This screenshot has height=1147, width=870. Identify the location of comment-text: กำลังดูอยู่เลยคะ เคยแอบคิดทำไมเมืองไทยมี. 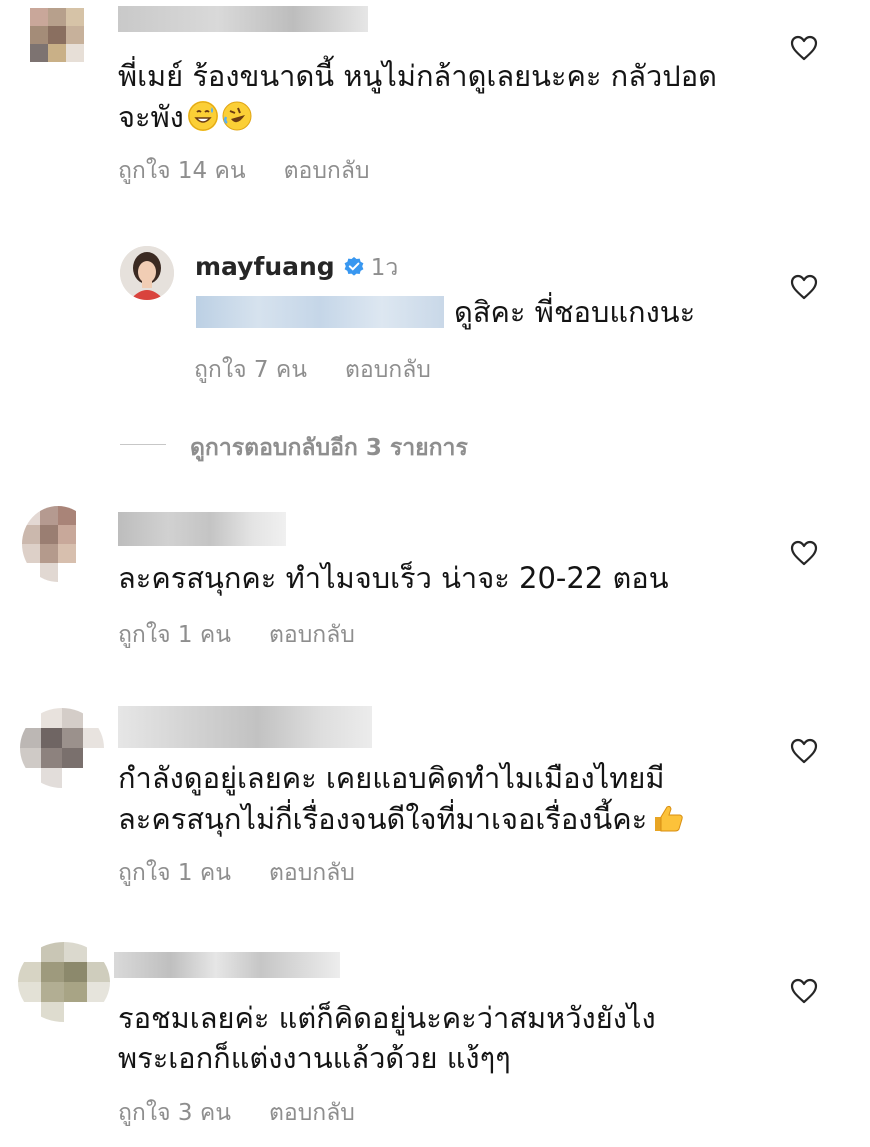
(391, 778).